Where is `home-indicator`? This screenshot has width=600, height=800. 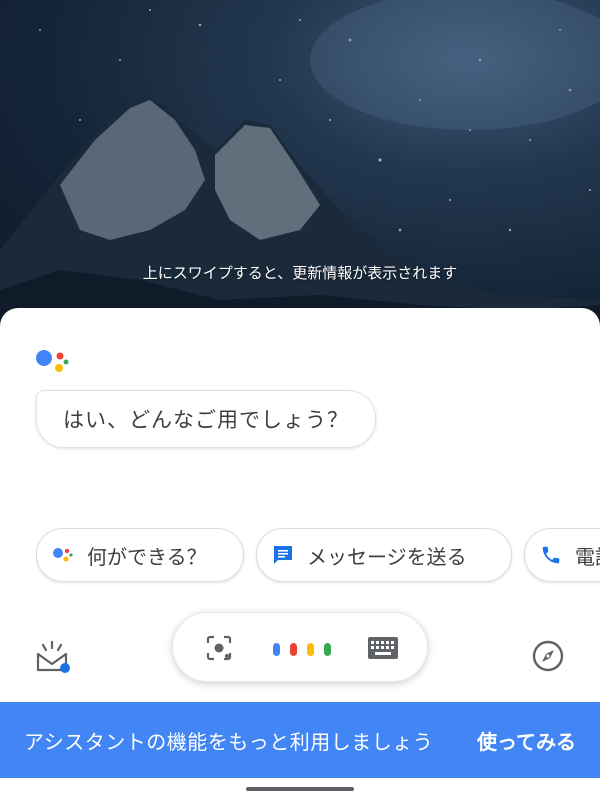
home-indicator is located at coordinates (300, 789).